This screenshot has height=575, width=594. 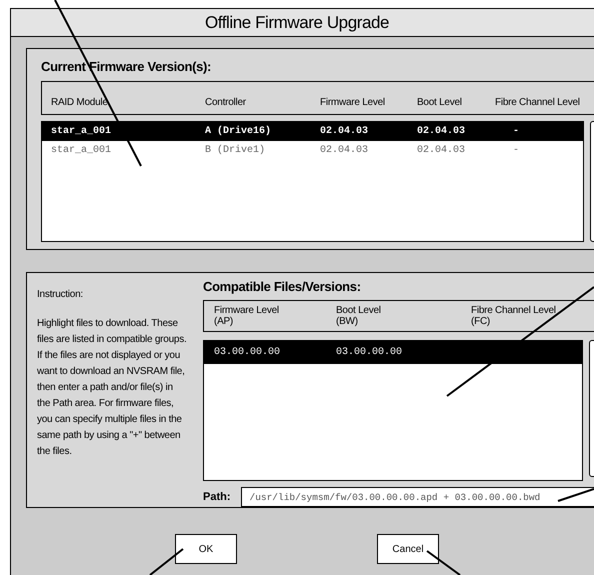 I want to click on table-cell-text: B (Drive1), so click(x=235, y=151).